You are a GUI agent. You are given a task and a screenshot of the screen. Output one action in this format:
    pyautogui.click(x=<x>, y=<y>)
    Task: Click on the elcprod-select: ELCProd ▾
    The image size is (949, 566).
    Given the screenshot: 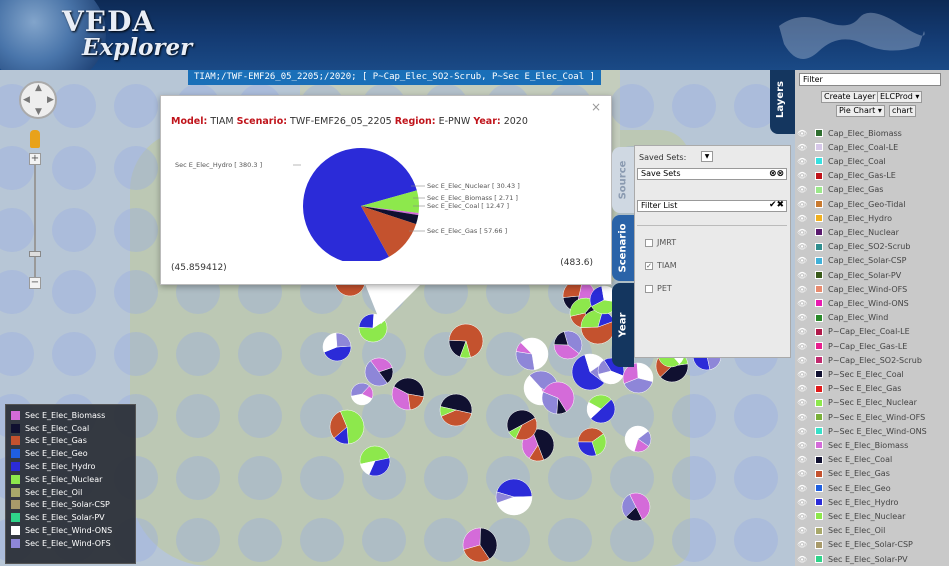 What is the action you would take?
    pyautogui.click(x=900, y=97)
    